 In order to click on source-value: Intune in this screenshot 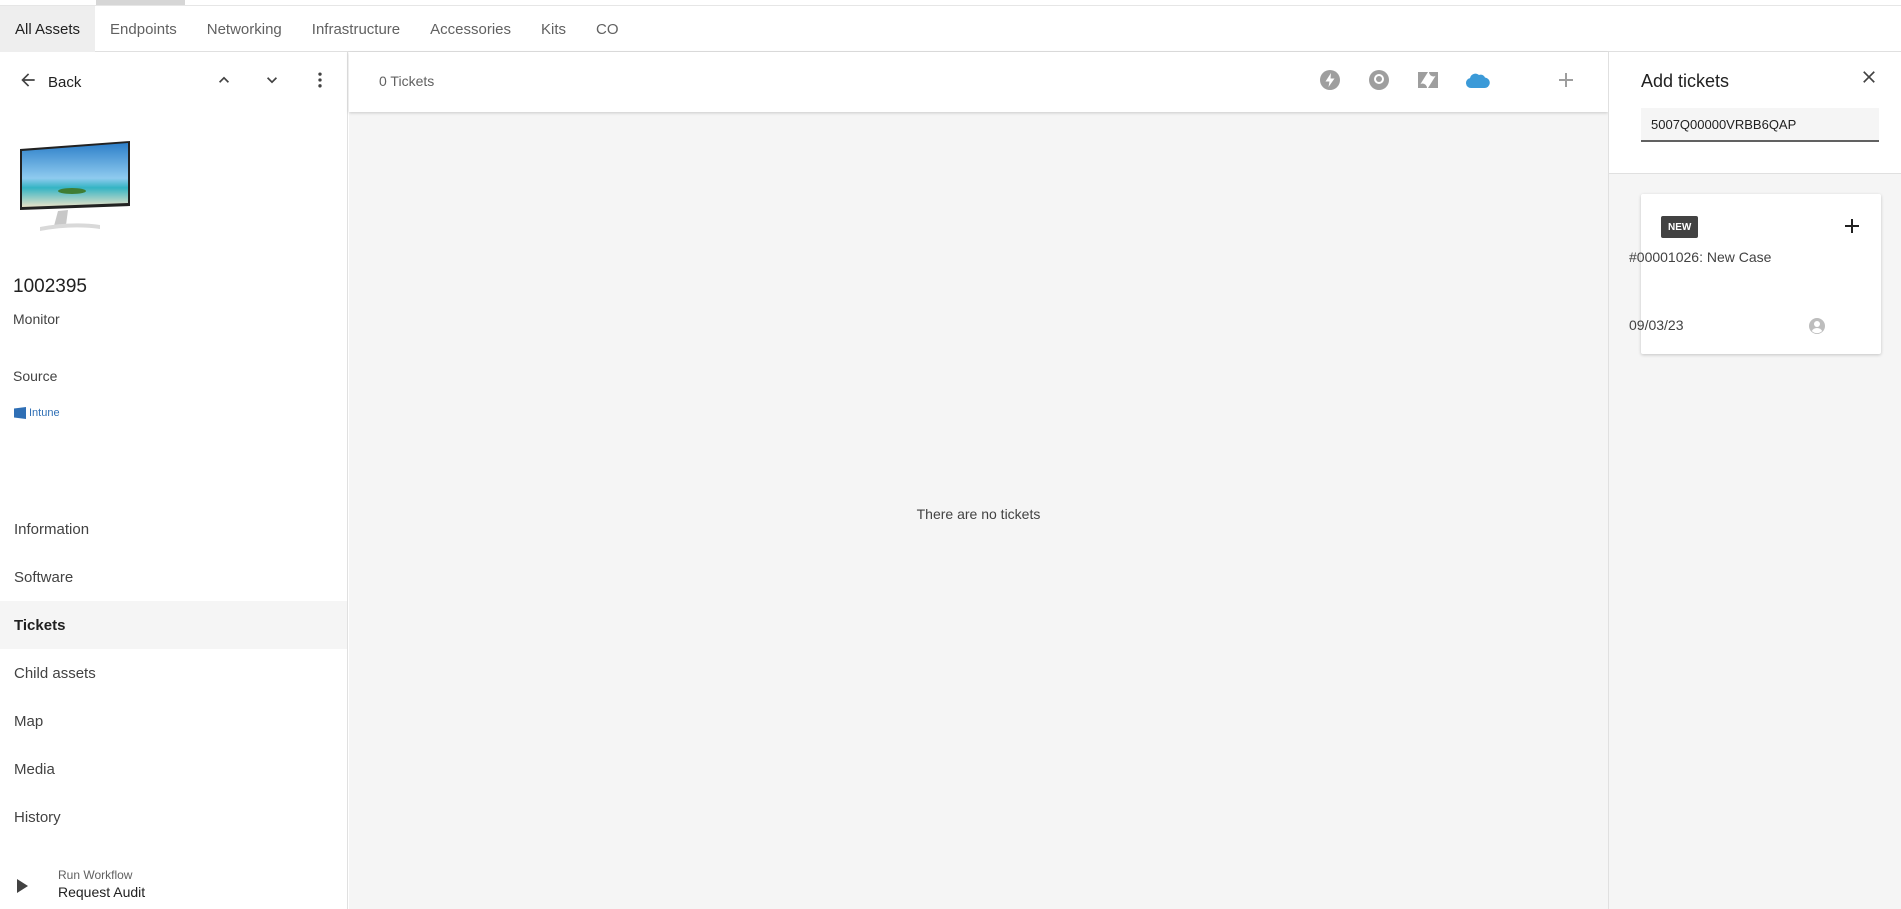, I will do `click(44, 413)`.